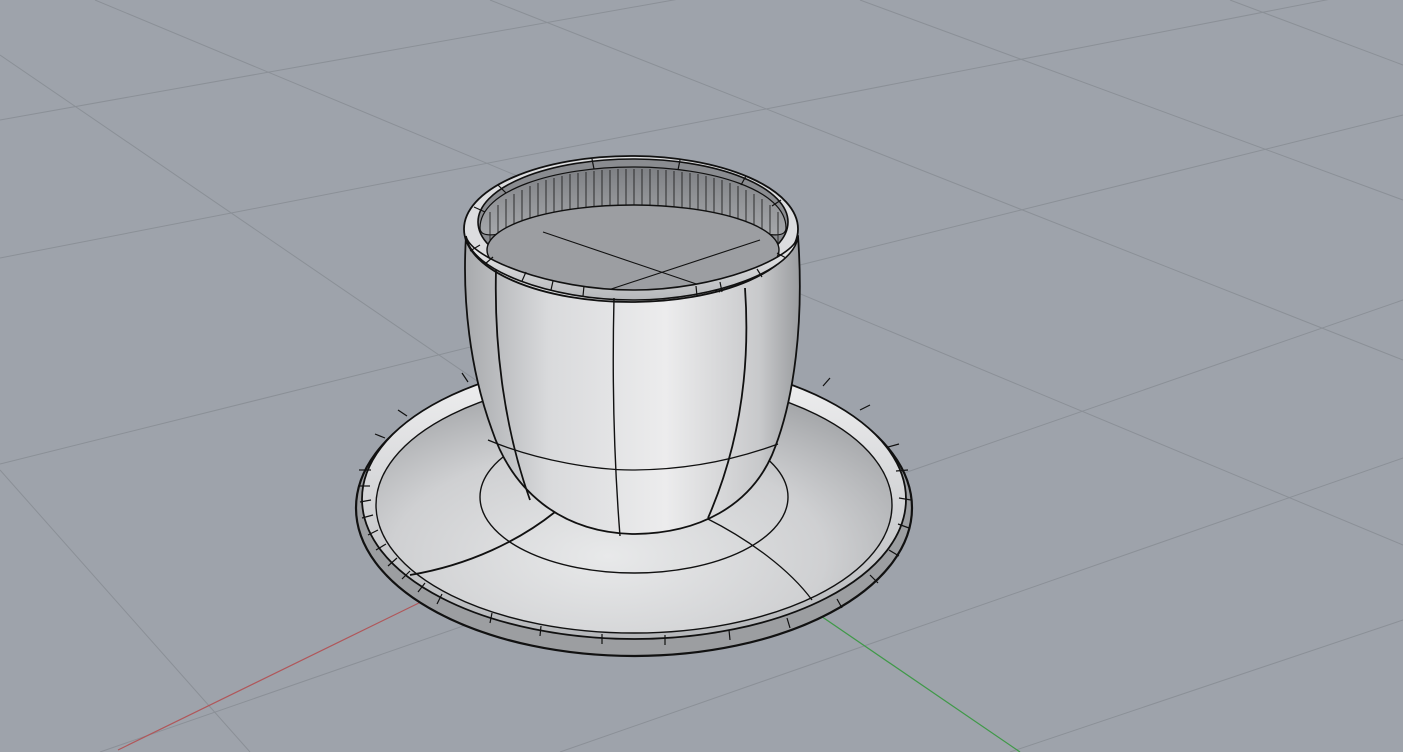  I want to click on y-axis-line, so click(917, 681).